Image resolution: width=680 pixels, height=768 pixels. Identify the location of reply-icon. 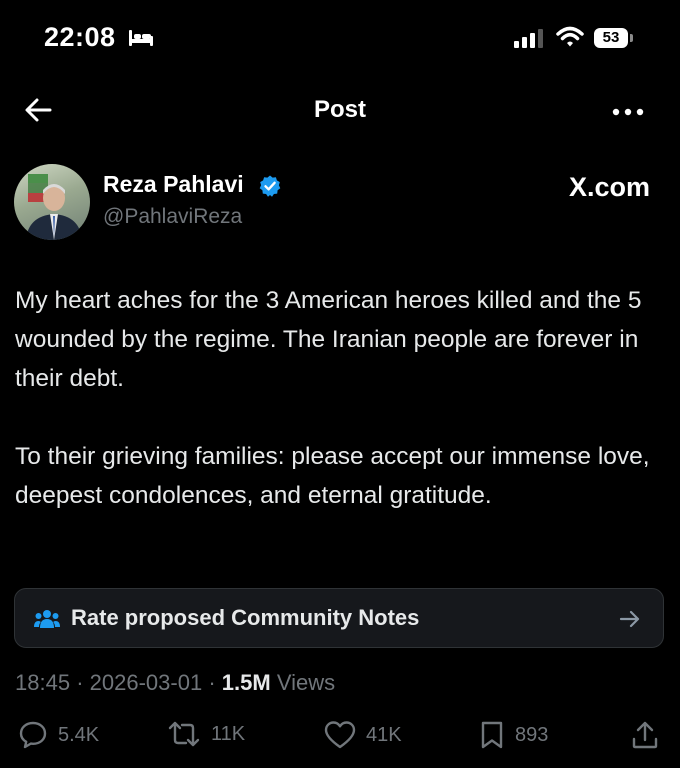
(33, 735).